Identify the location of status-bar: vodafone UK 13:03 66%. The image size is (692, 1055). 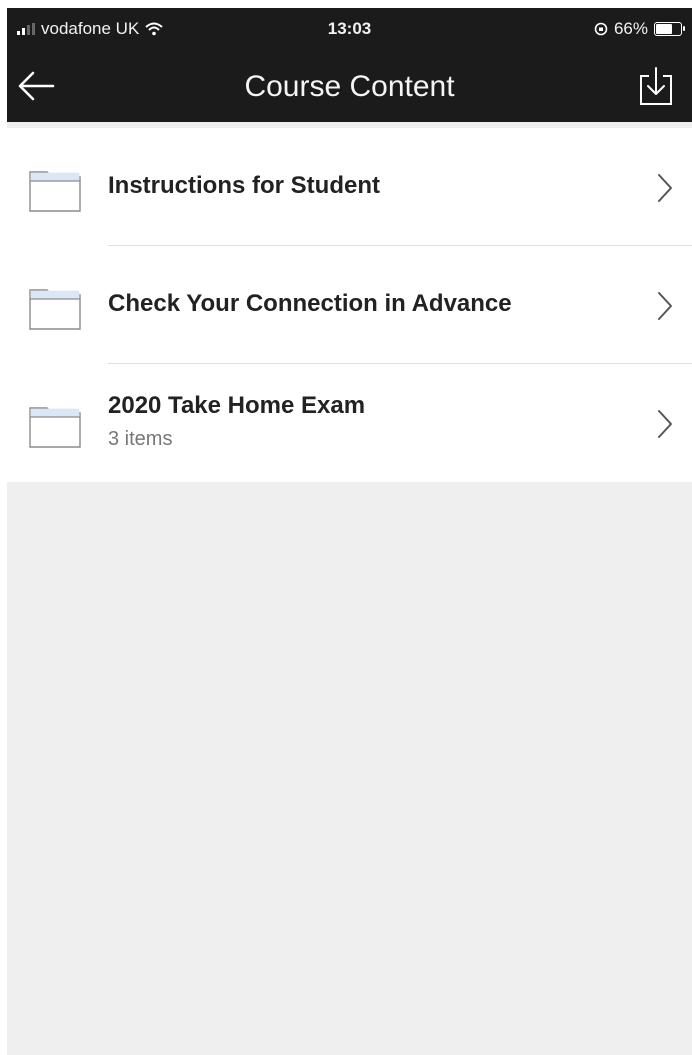
(349, 28).